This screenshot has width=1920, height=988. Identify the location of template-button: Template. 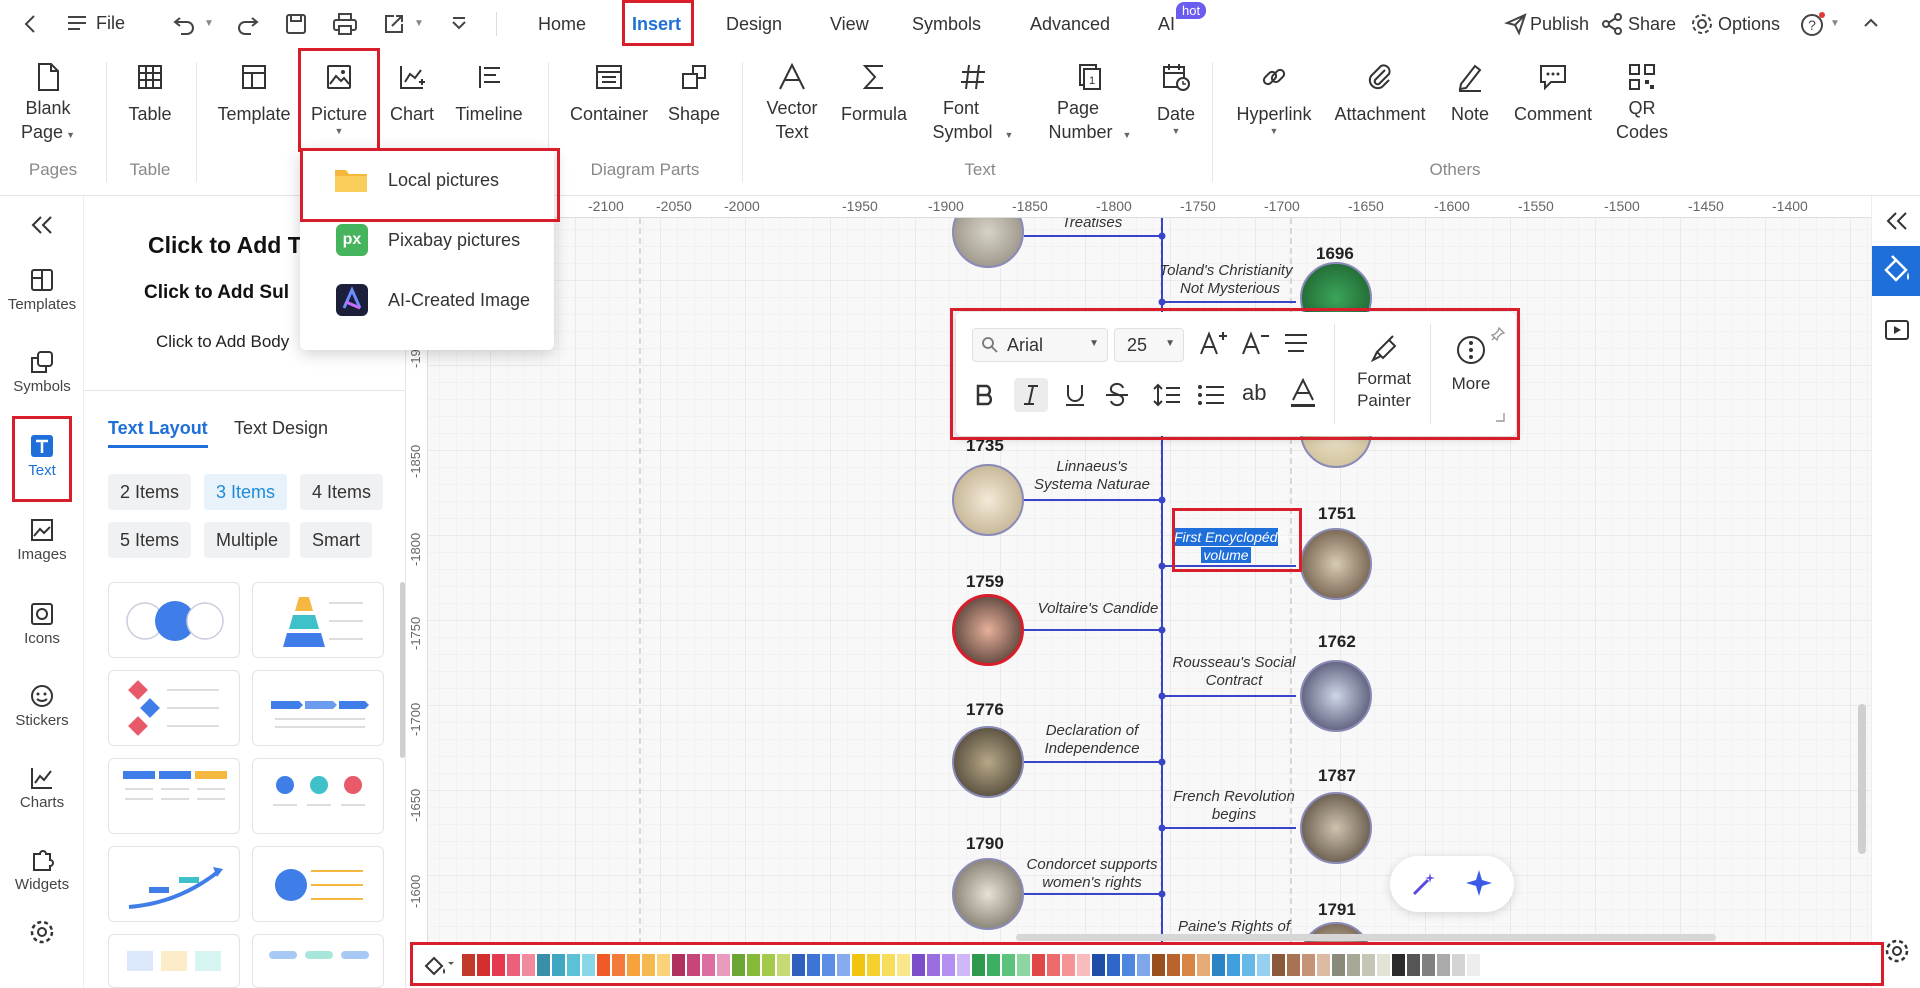
(254, 94).